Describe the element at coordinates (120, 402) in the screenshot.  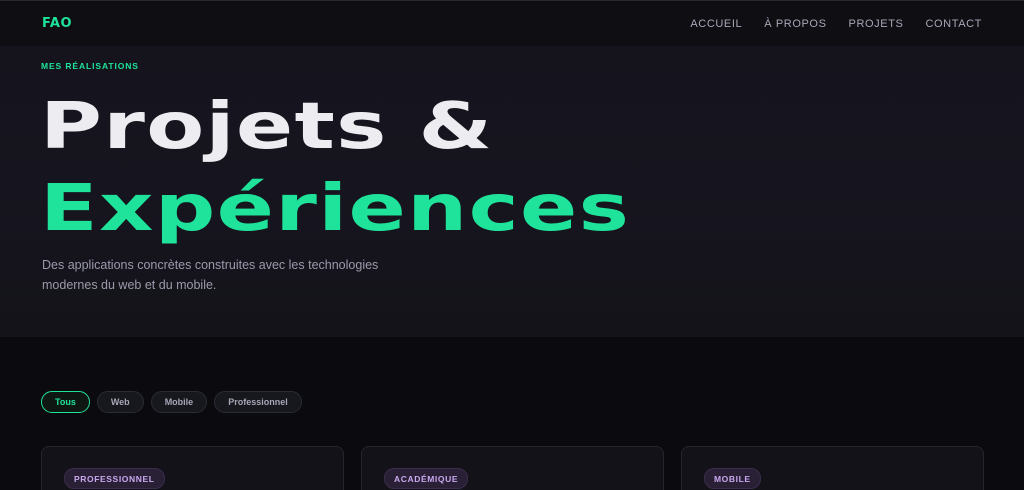
I see `filter-web: Web` at that location.